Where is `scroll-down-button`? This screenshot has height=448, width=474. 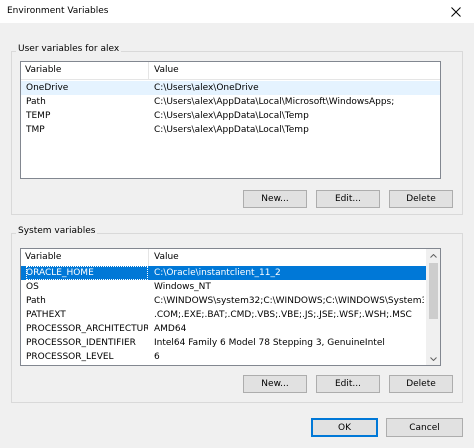 scroll-down-button is located at coordinates (433, 358).